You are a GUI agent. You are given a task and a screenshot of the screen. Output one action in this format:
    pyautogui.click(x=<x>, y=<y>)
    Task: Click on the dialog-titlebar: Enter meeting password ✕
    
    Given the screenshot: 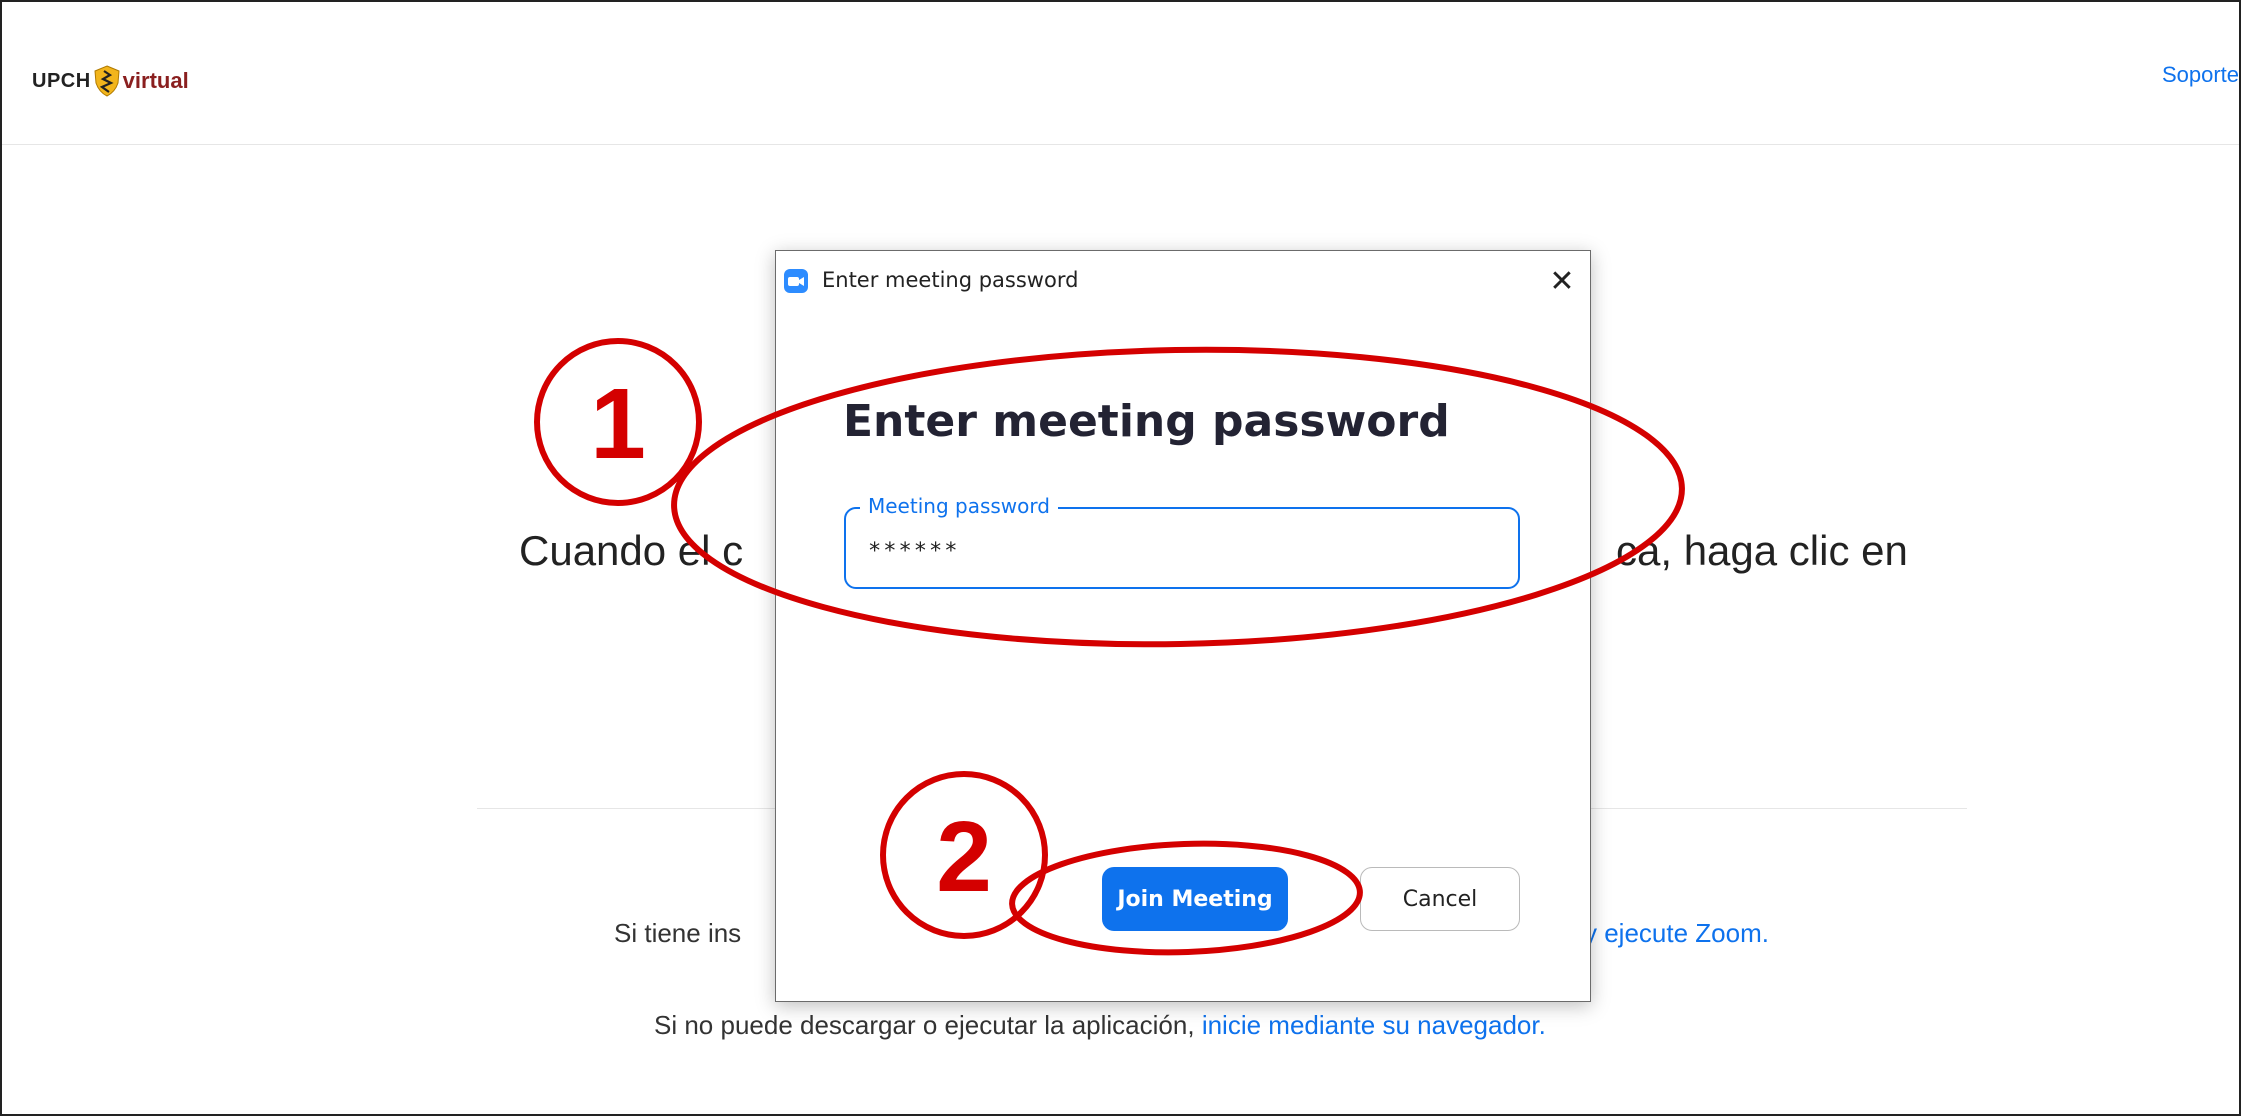 What is the action you would take?
    pyautogui.click(x=1183, y=280)
    